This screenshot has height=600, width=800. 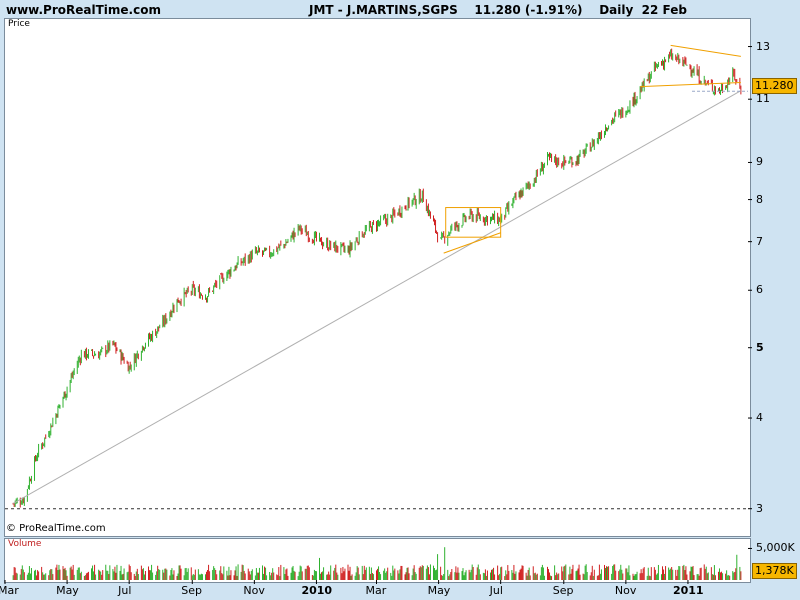 What do you see at coordinates (759, 290) in the screenshot?
I see `price-tick-label: 6` at bounding box center [759, 290].